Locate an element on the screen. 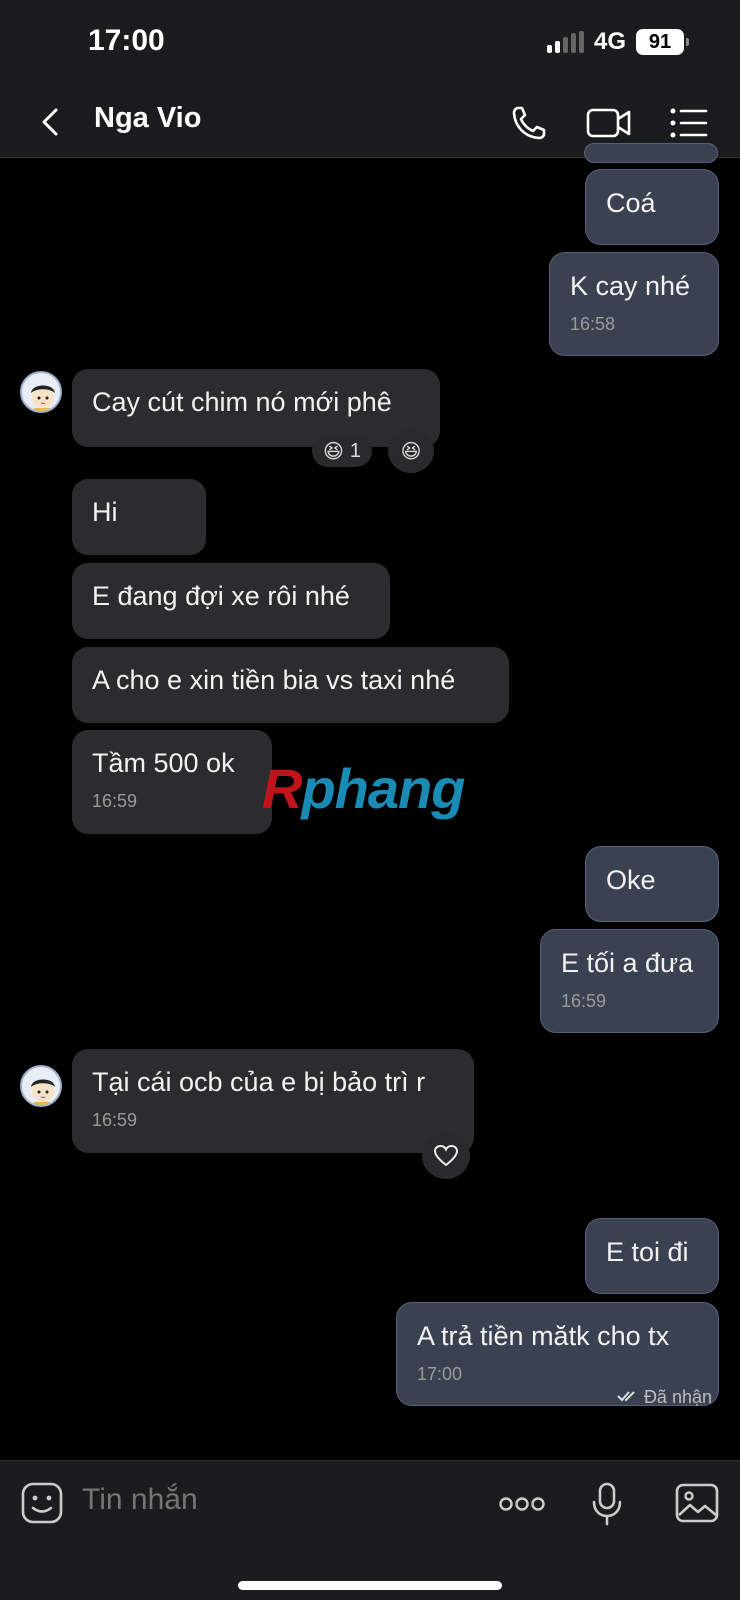 The height and width of the screenshot is (1600, 740). watermark-logo: Rphang is located at coordinates (363, 788).